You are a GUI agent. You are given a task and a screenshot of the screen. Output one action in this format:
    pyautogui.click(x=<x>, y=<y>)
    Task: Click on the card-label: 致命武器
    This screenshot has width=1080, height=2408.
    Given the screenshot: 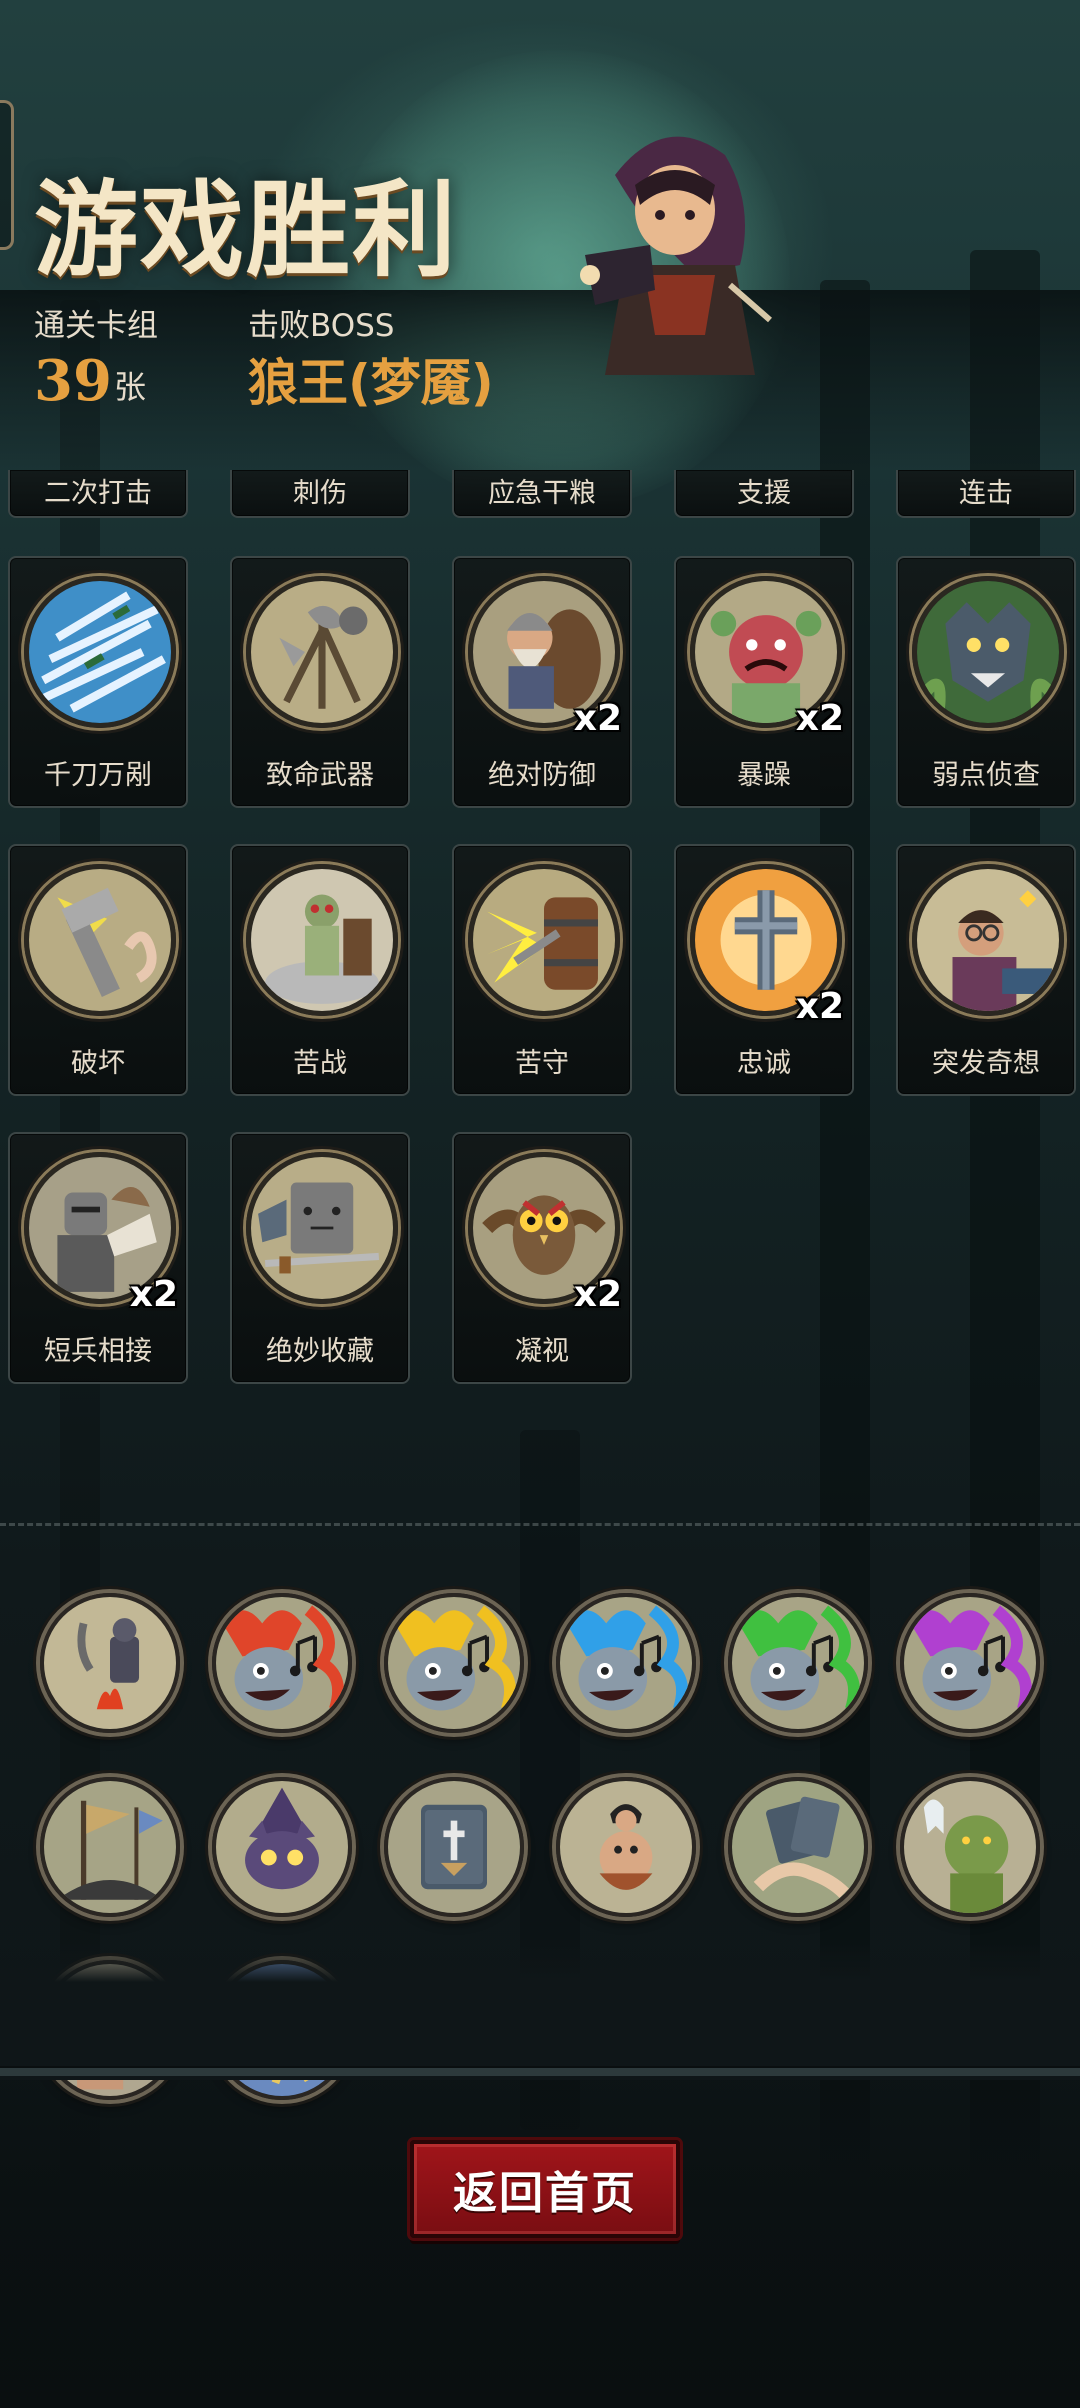 What is the action you would take?
    pyautogui.click(x=320, y=775)
    